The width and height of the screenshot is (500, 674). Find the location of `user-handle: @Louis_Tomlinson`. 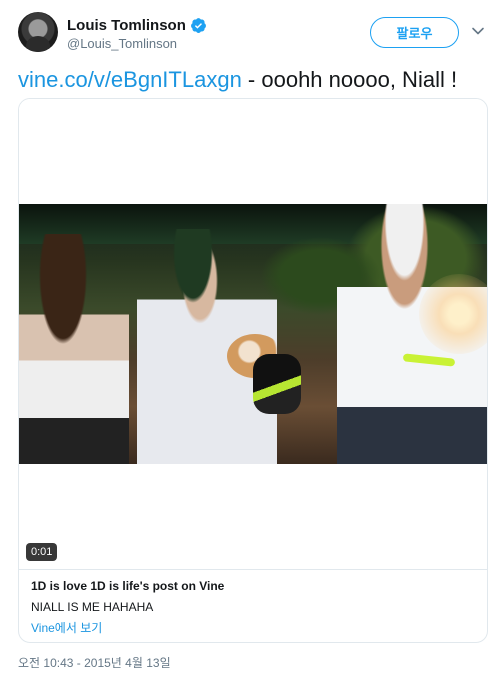

user-handle: @Louis_Tomlinson is located at coordinates (122, 43).